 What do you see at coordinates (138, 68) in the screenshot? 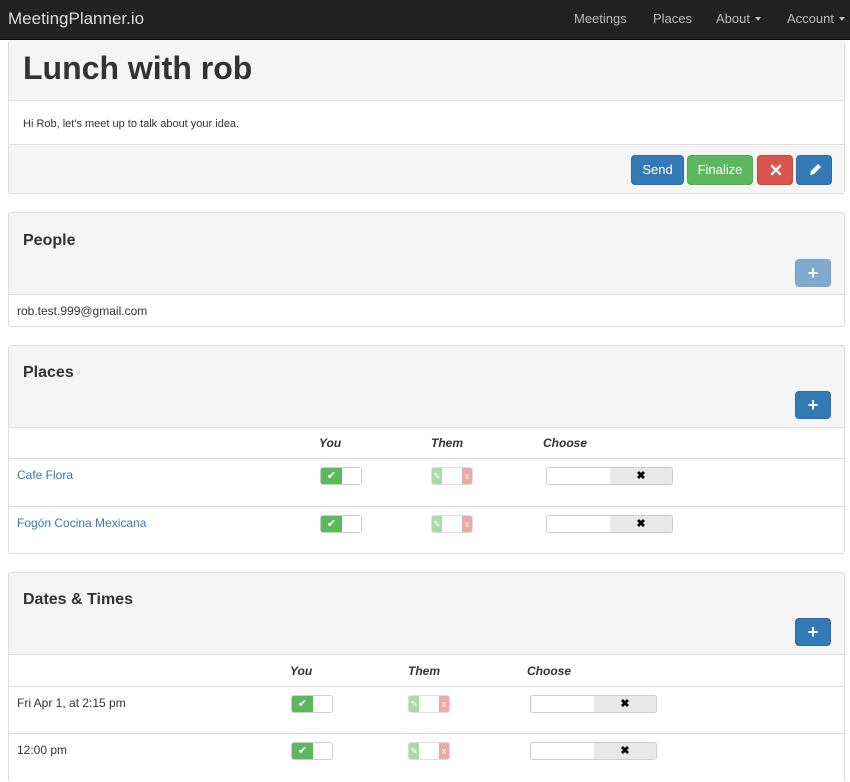
I see `page-title: Lunch with rob` at bounding box center [138, 68].